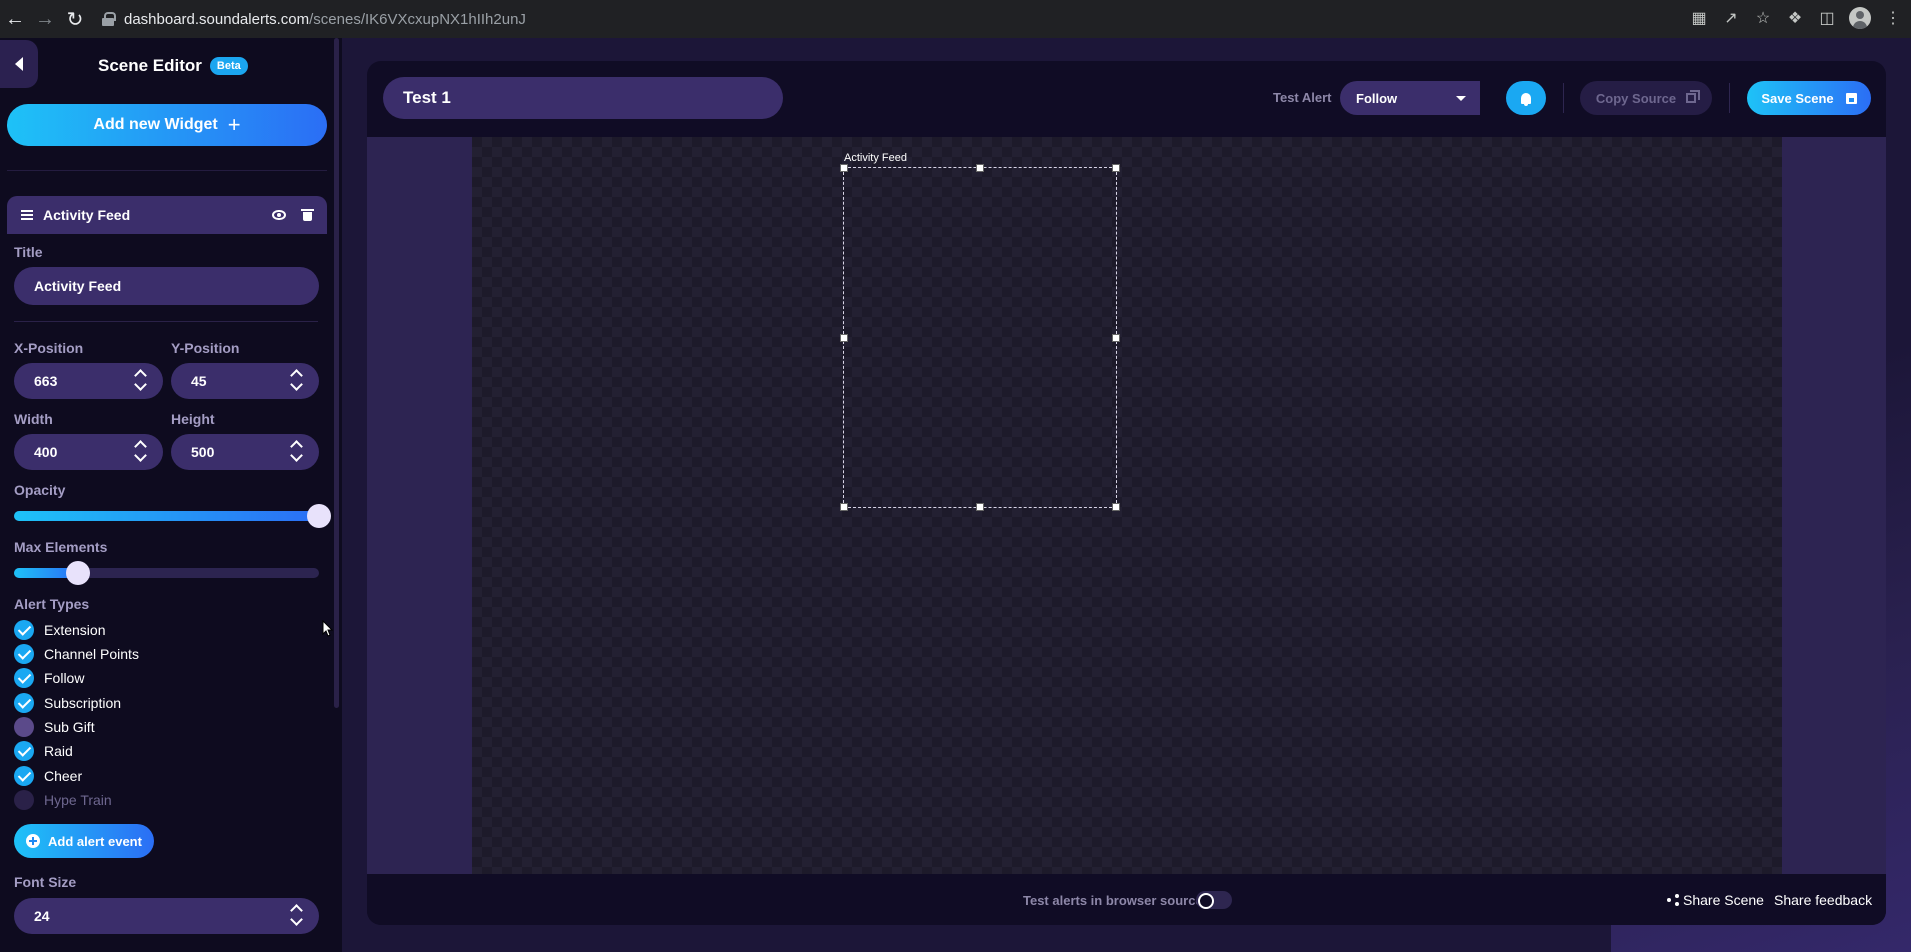 The width and height of the screenshot is (1911, 952). What do you see at coordinates (319, 516) in the screenshot?
I see `opacity-slider-thumb` at bounding box center [319, 516].